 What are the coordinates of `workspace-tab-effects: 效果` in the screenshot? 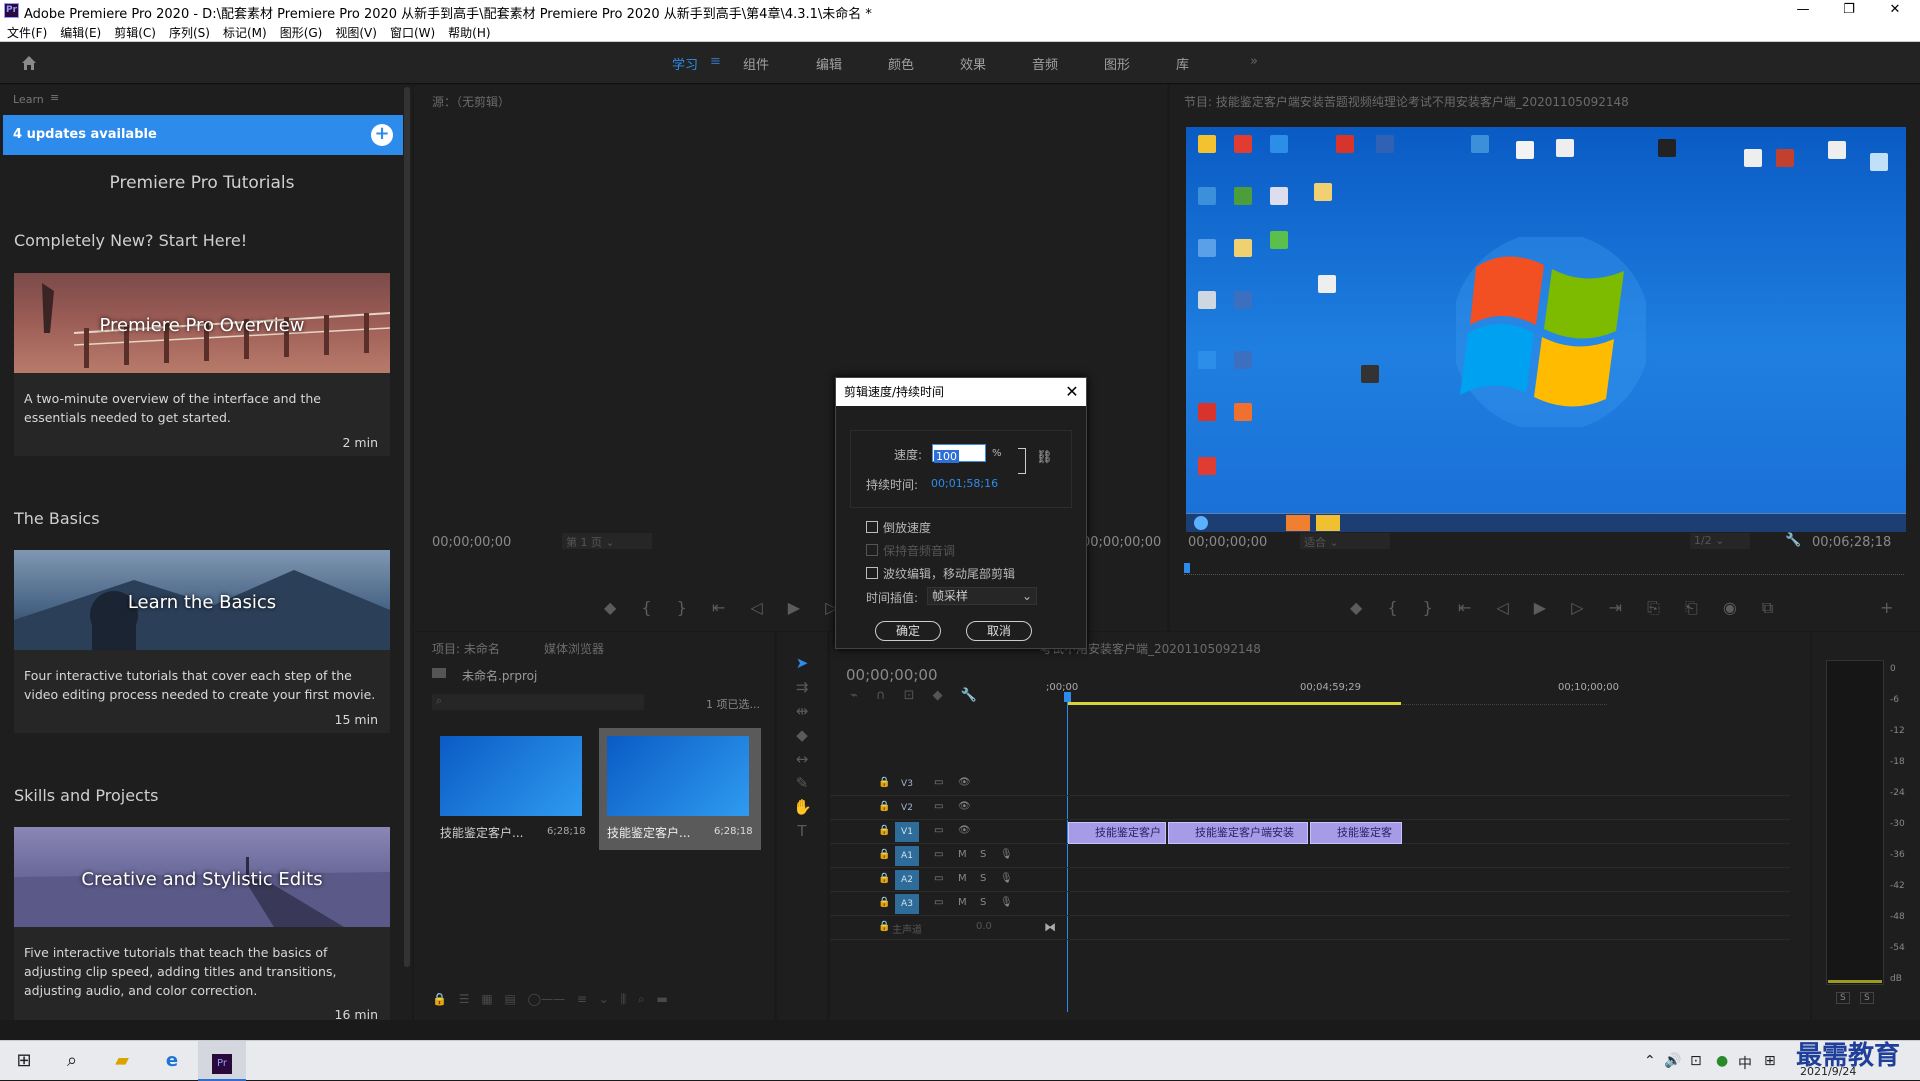 It's located at (973, 63).